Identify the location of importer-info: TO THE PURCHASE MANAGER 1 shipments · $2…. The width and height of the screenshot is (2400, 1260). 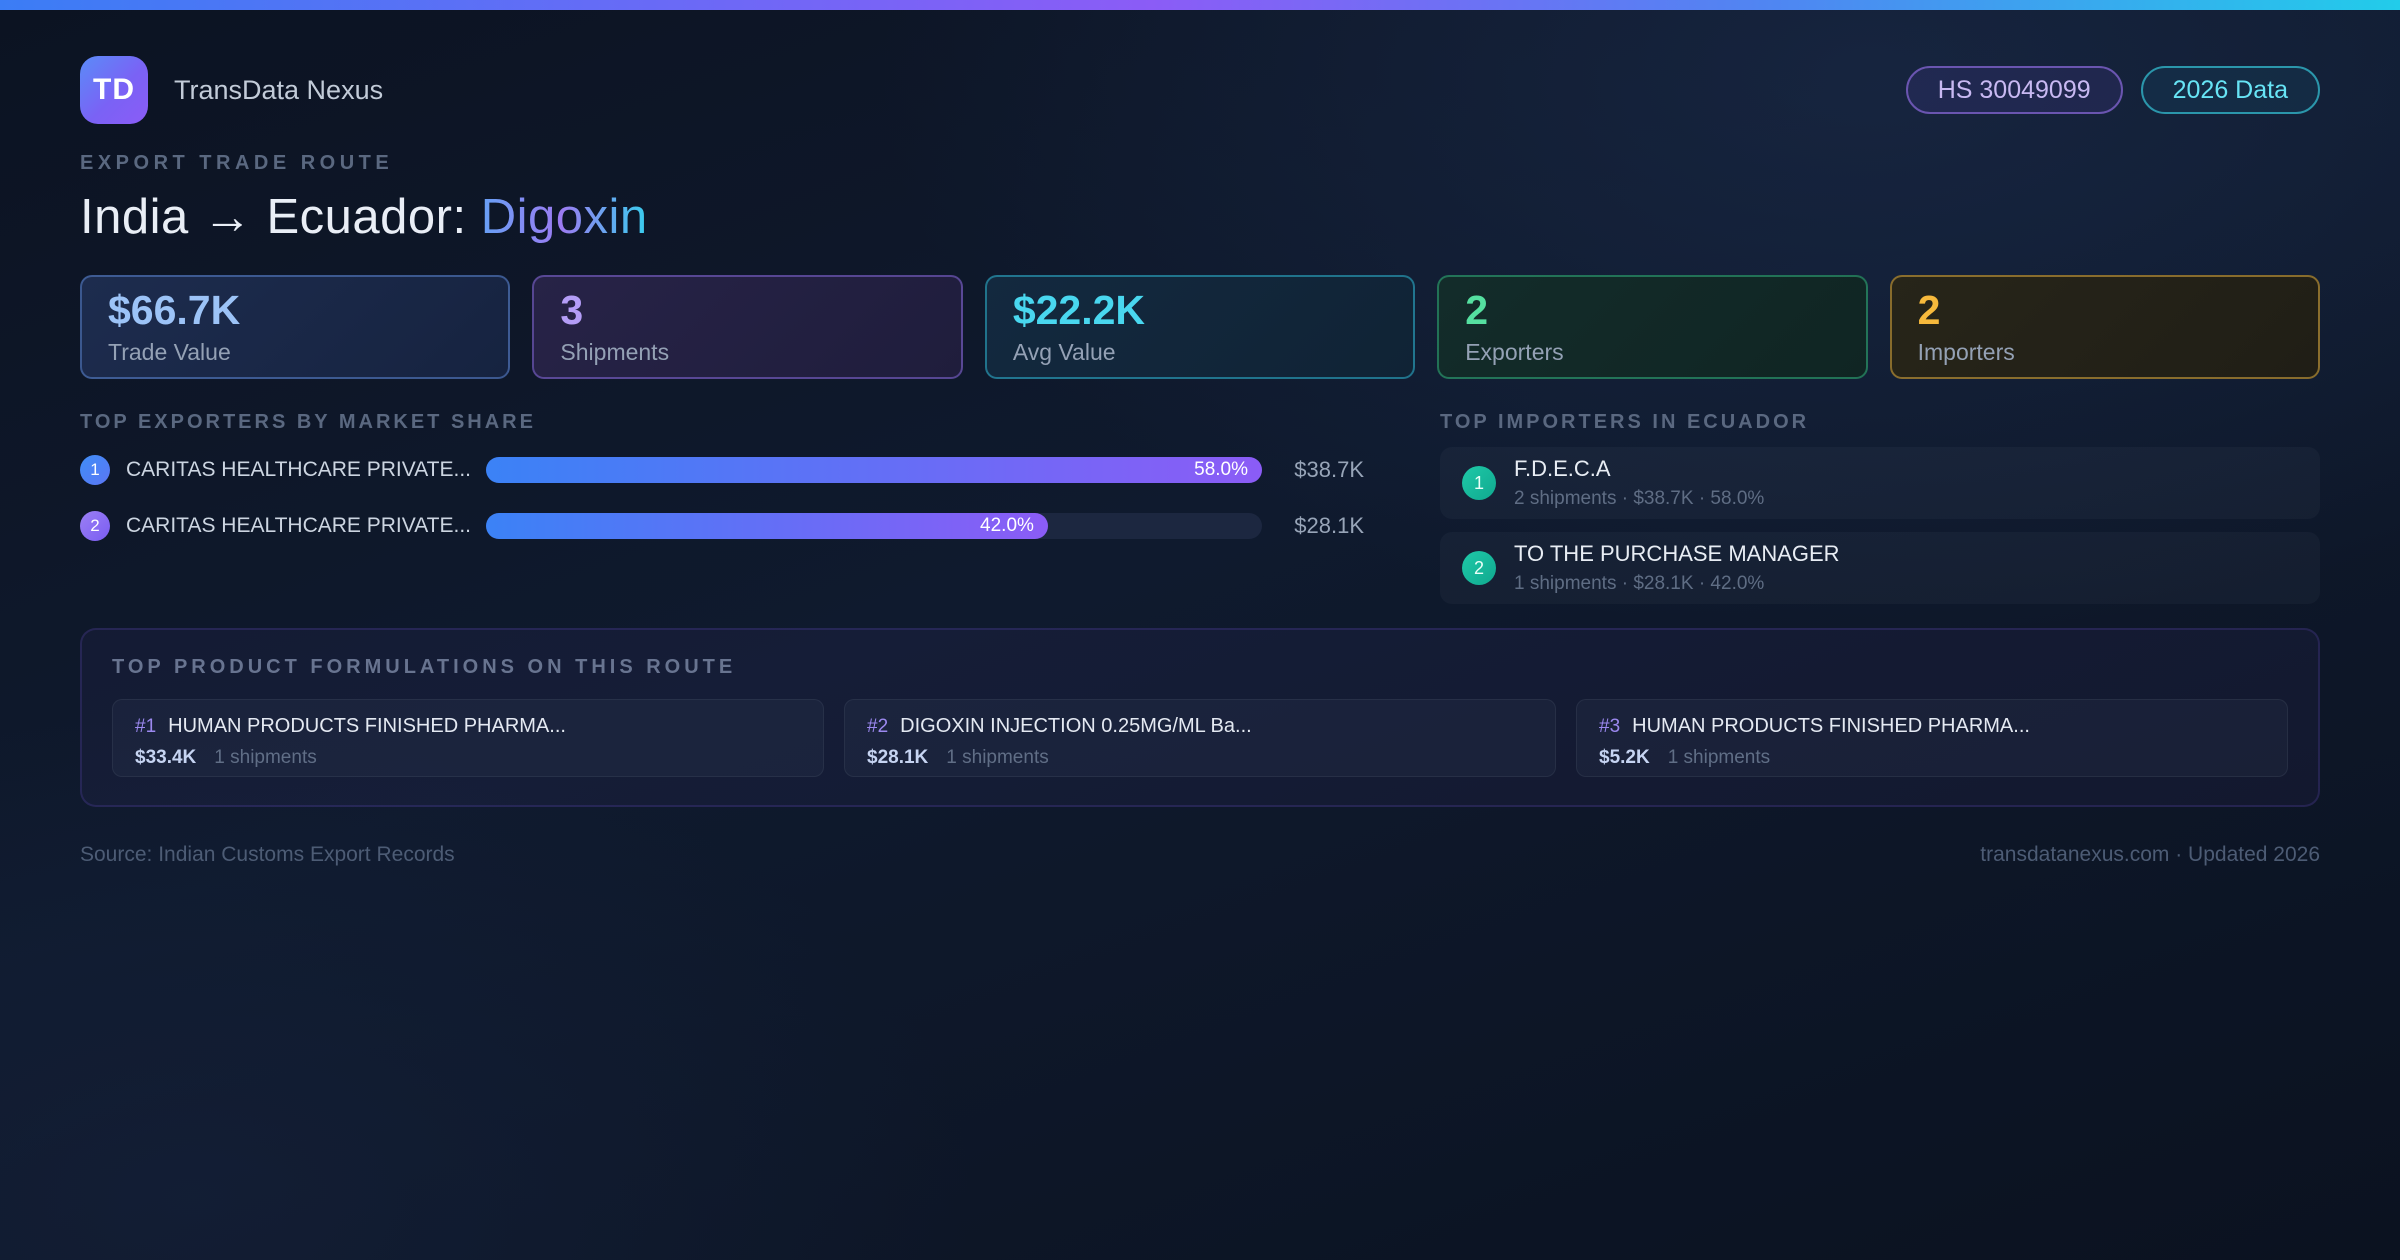
(1677, 568).